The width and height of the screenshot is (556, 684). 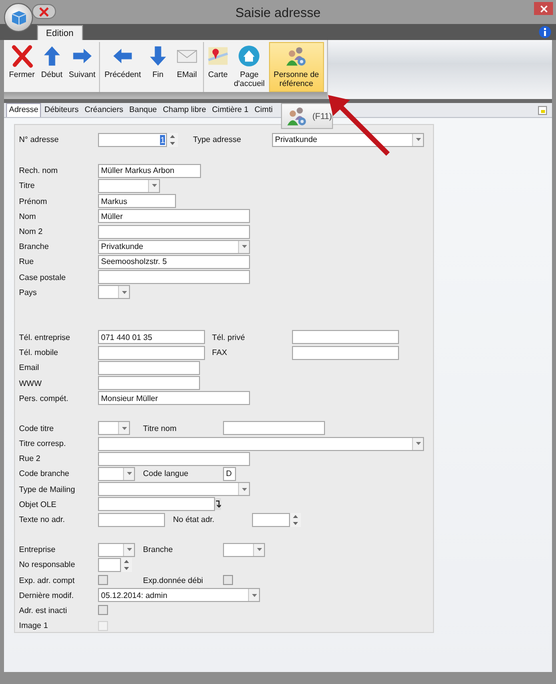 What do you see at coordinates (156, 504) in the screenshot?
I see `object-field` at bounding box center [156, 504].